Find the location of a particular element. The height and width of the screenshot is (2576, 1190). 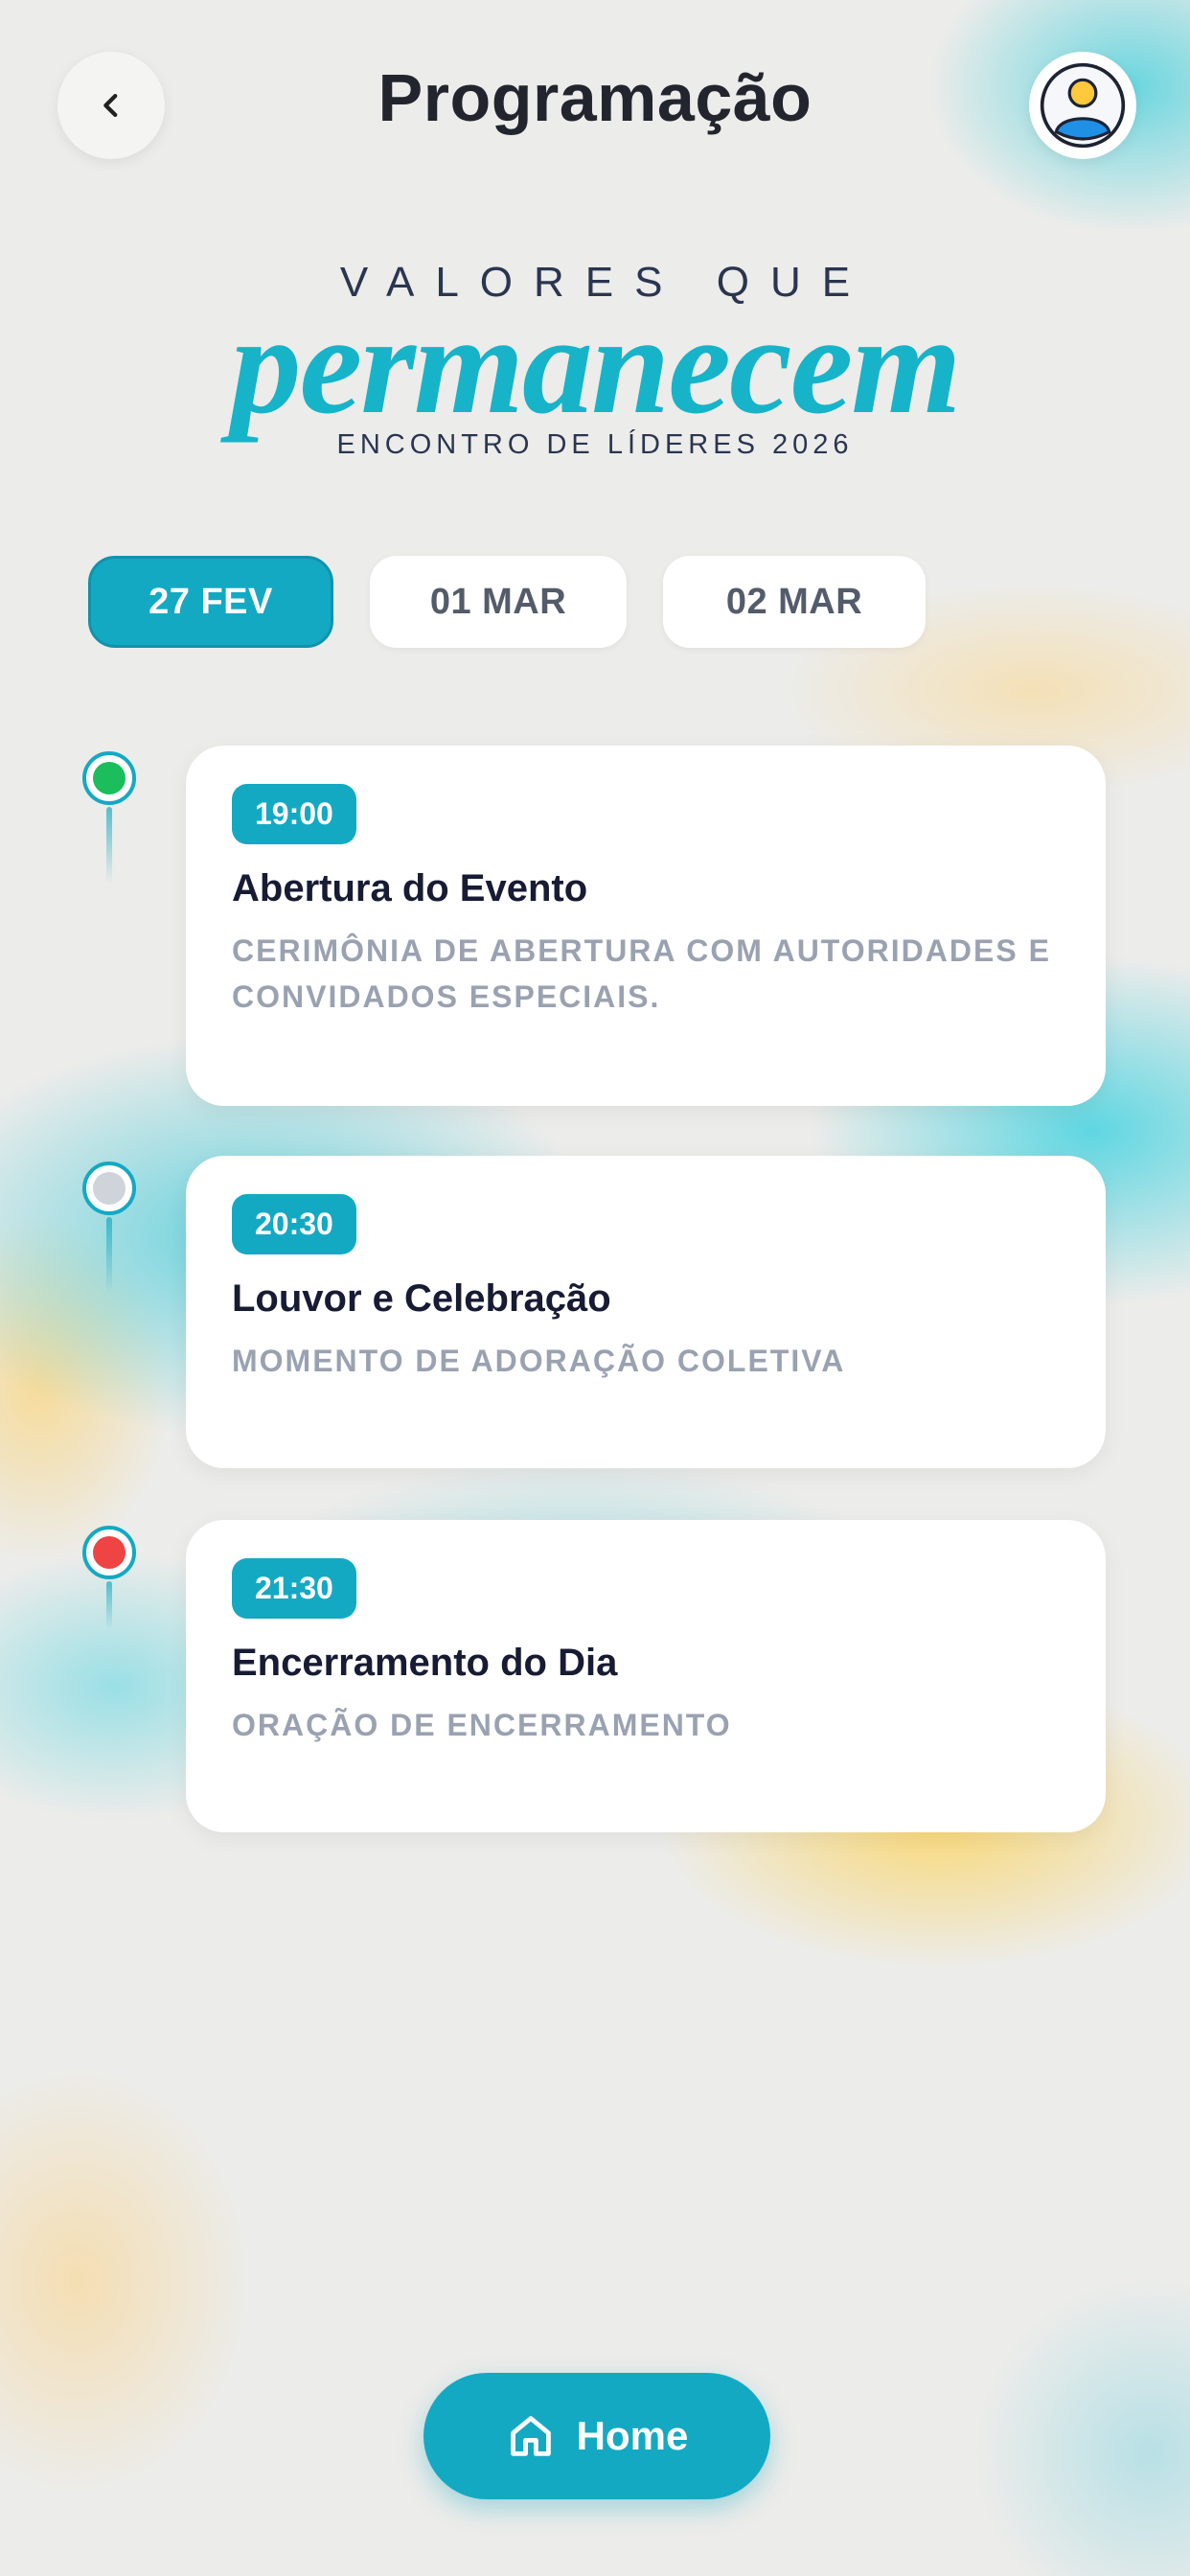

time-badge: 19:00 is located at coordinates (294, 814).